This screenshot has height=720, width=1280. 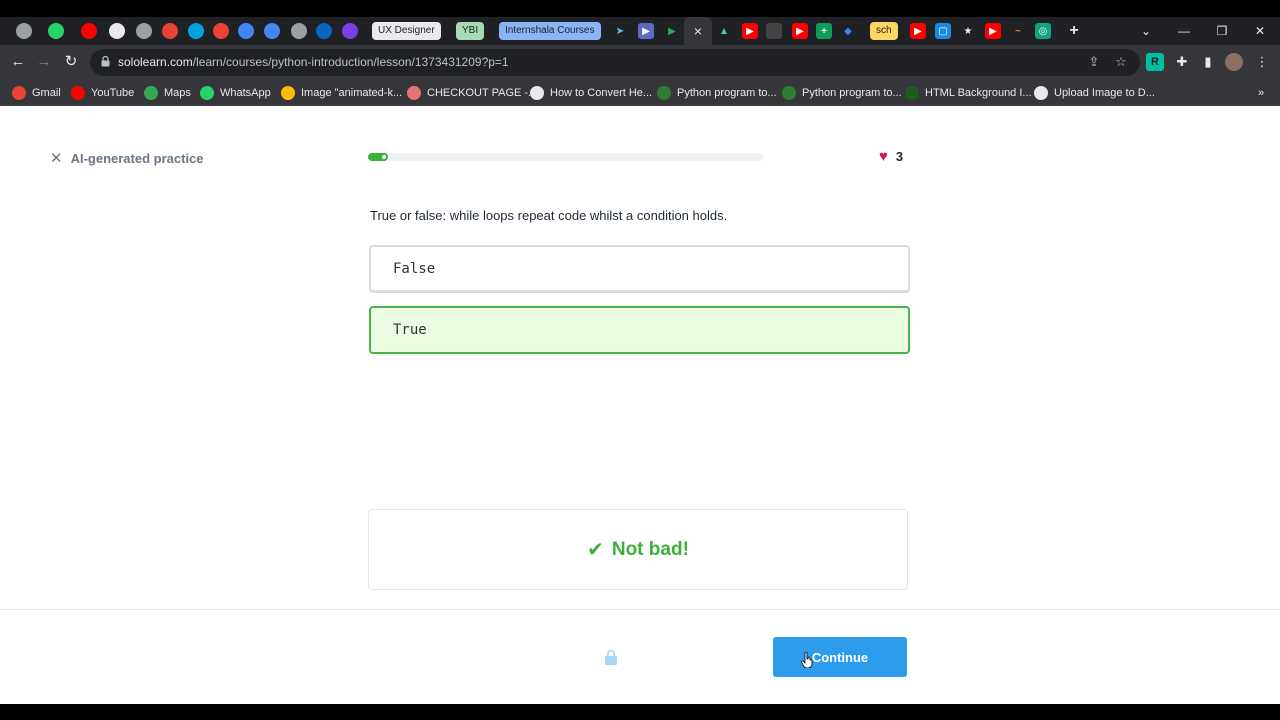 What do you see at coordinates (943, 31) in the screenshot?
I see `windows-tab-icon: ▢` at bounding box center [943, 31].